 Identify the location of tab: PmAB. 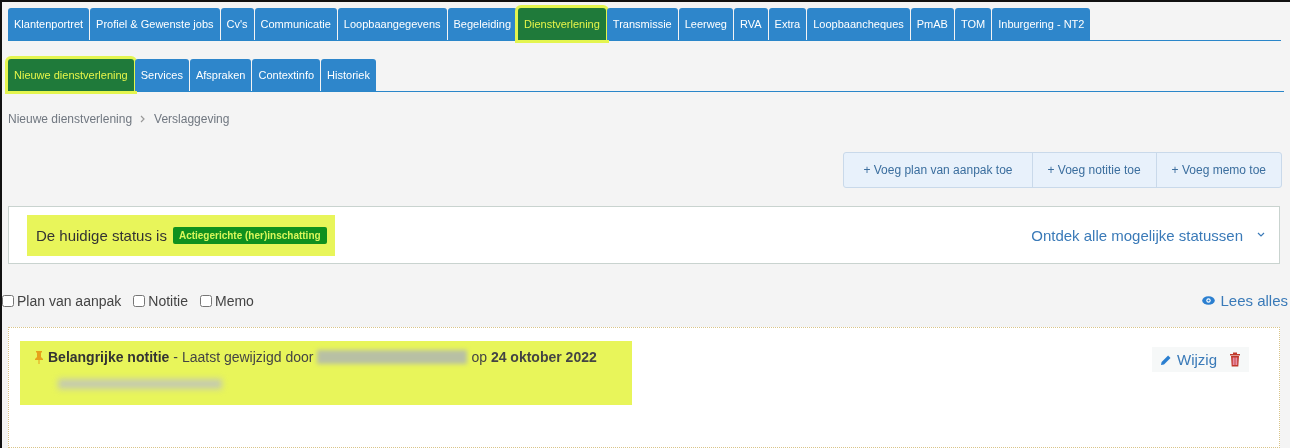
(932, 24).